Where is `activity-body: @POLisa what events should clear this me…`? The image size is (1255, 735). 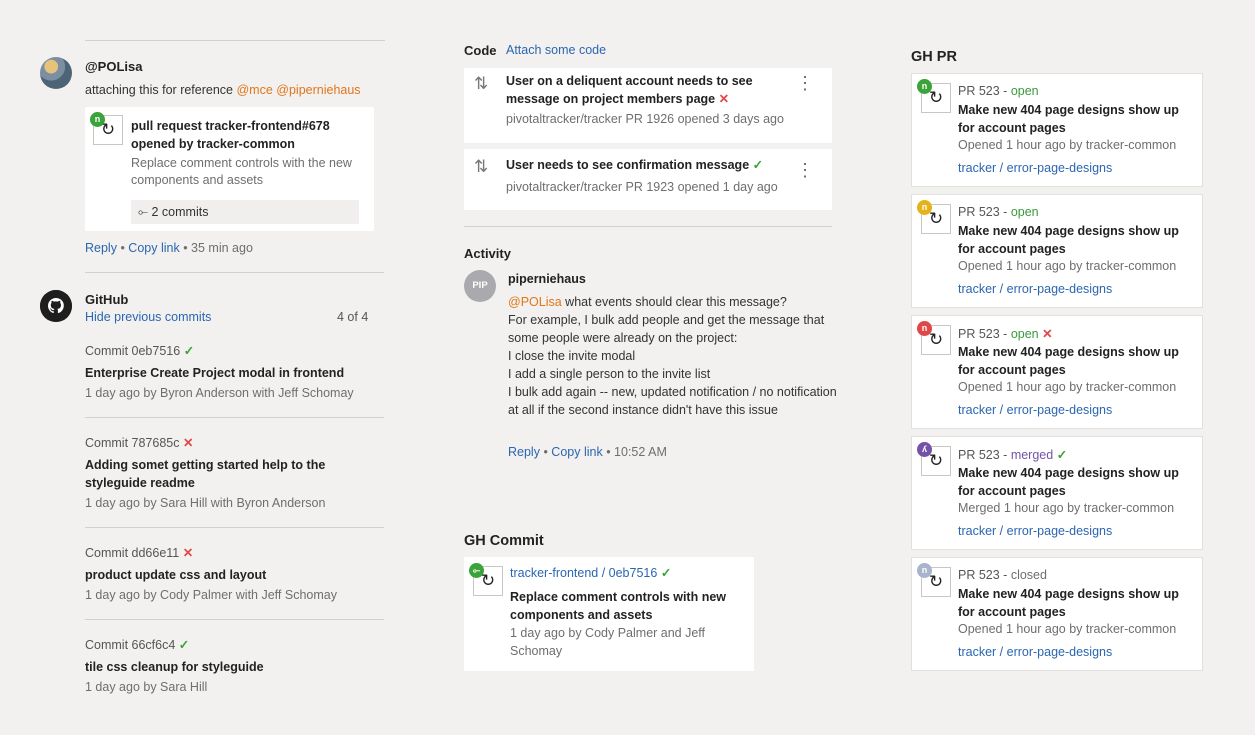
activity-body: @POLisa what events should clear this me… is located at coordinates (673, 356).